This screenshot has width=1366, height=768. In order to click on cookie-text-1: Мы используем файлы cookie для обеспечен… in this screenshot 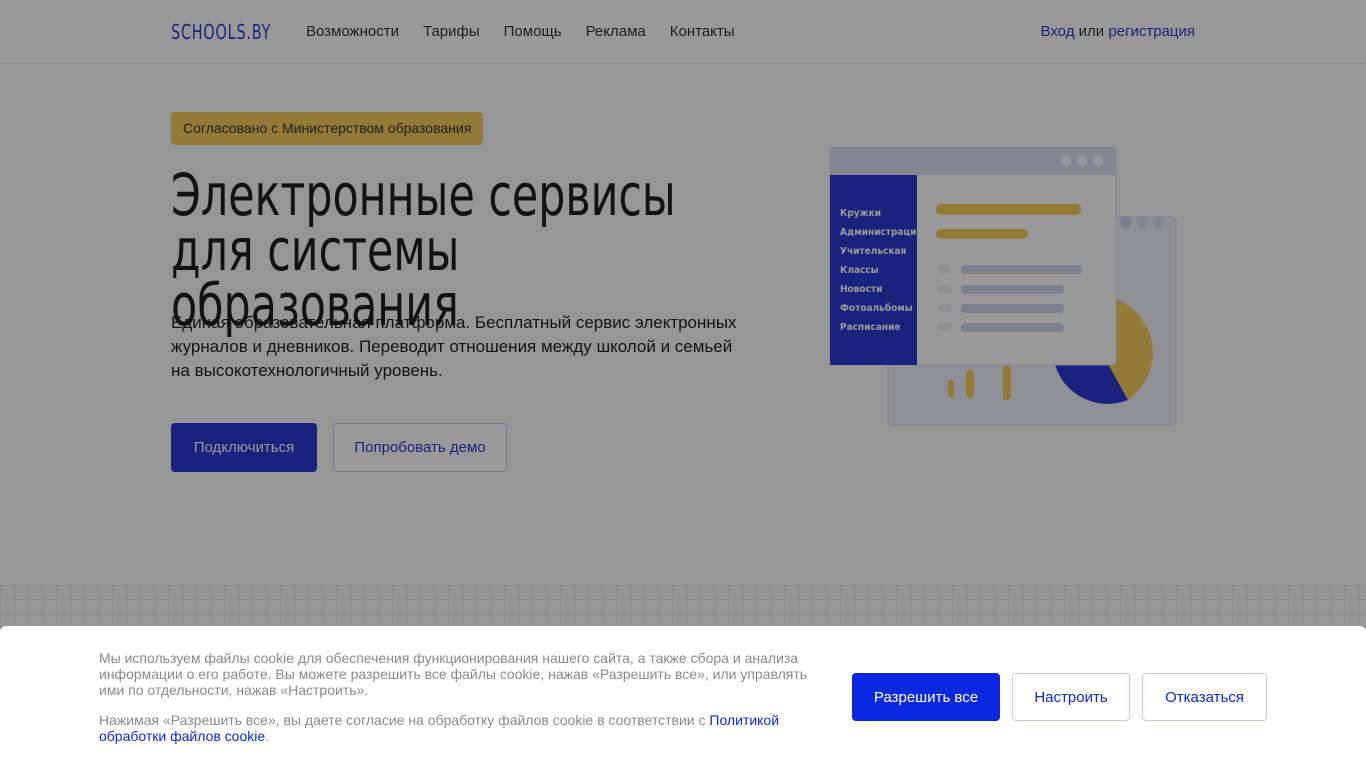, I will do `click(453, 674)`.